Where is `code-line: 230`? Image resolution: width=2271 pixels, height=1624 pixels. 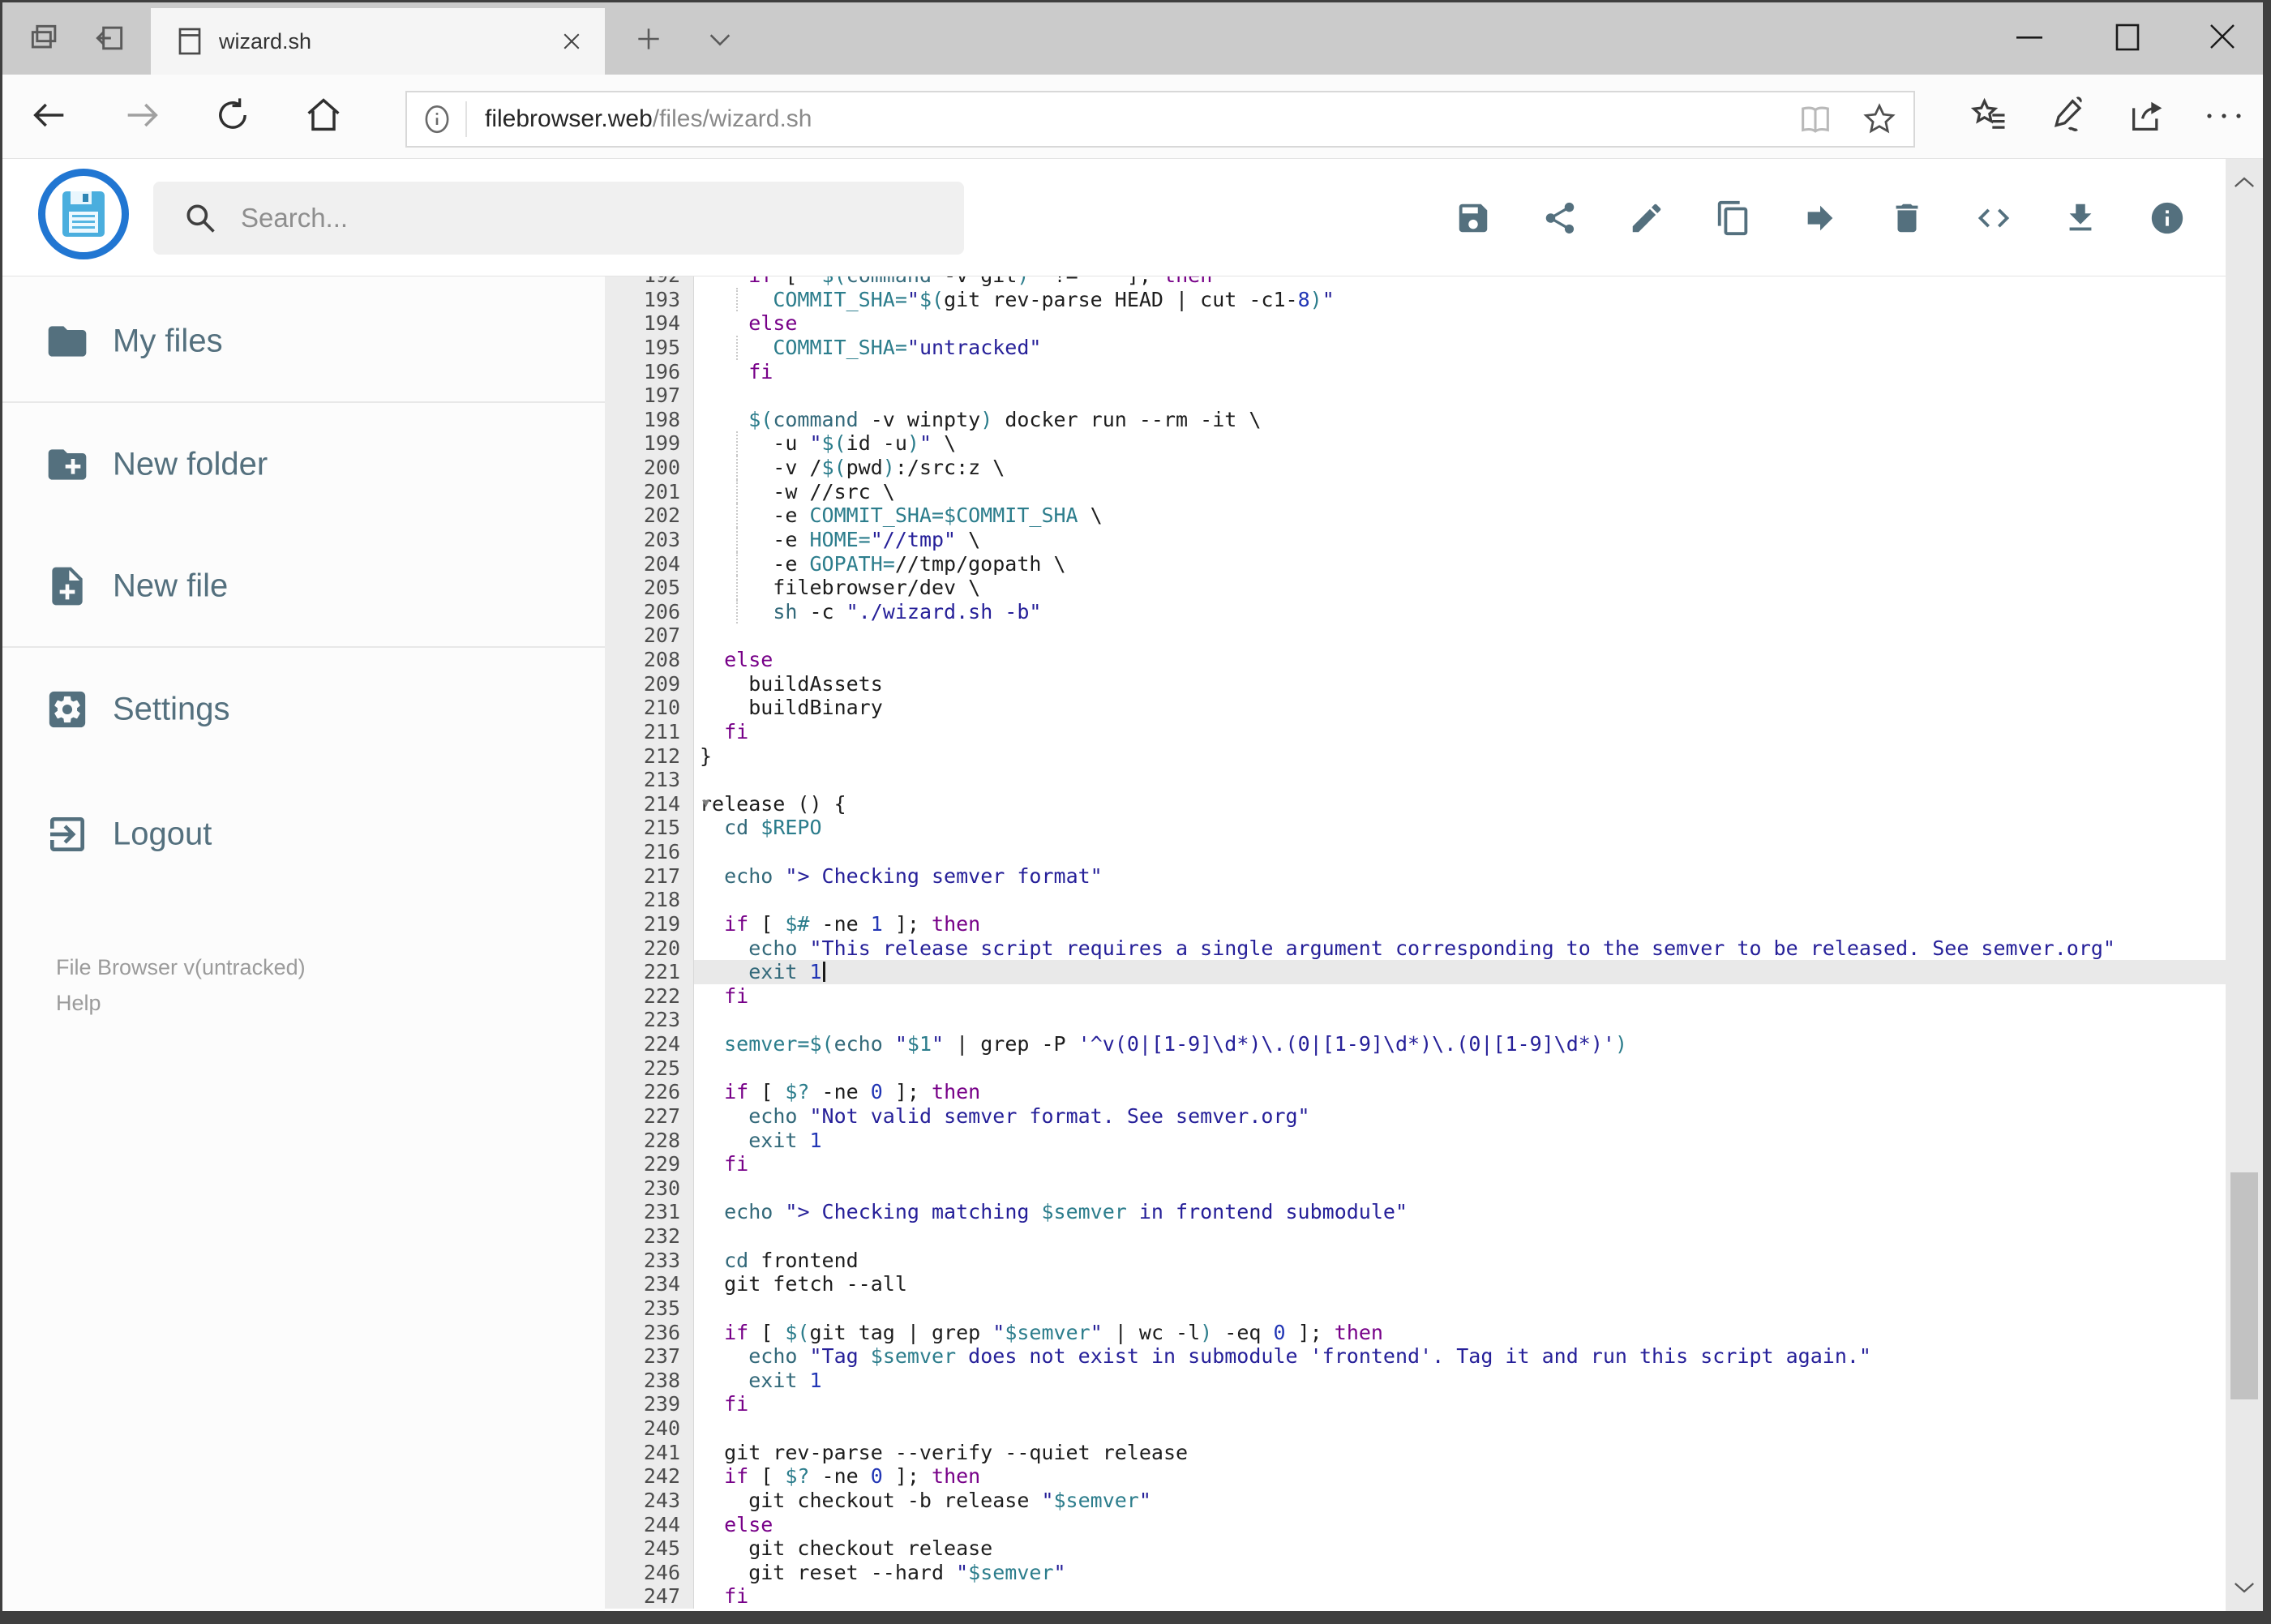 code-line: 230 is located at coordinates (1416, 1188).